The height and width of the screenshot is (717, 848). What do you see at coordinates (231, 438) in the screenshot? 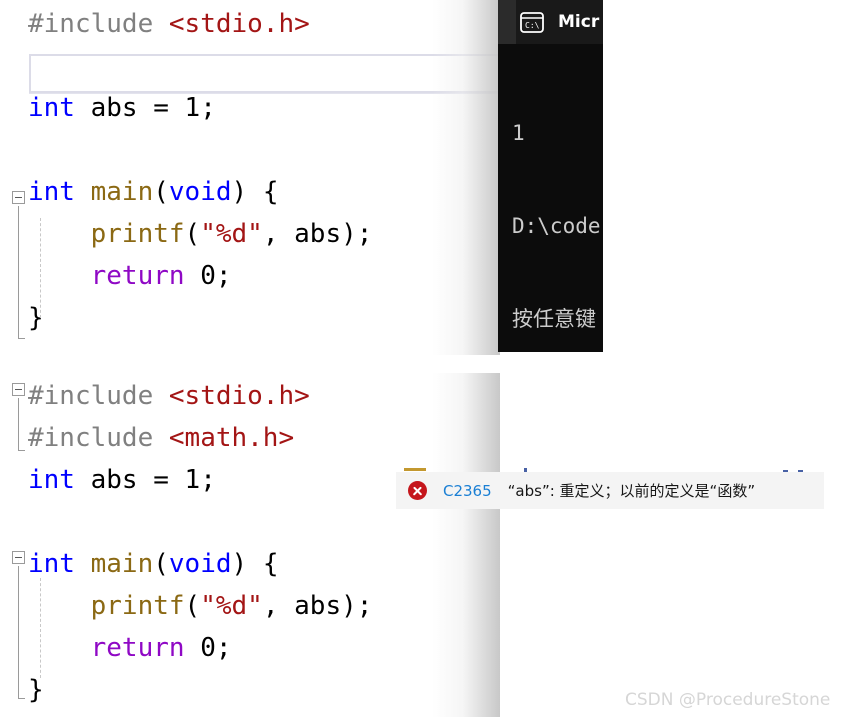
I see `code-token: <math.h>` at bounding box center [231, 438].